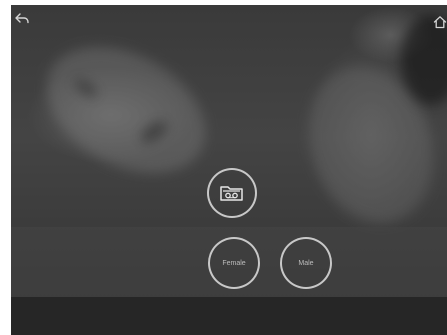 The image size is (447, 335). I want to click on bottom-bar, so click(229, 316).